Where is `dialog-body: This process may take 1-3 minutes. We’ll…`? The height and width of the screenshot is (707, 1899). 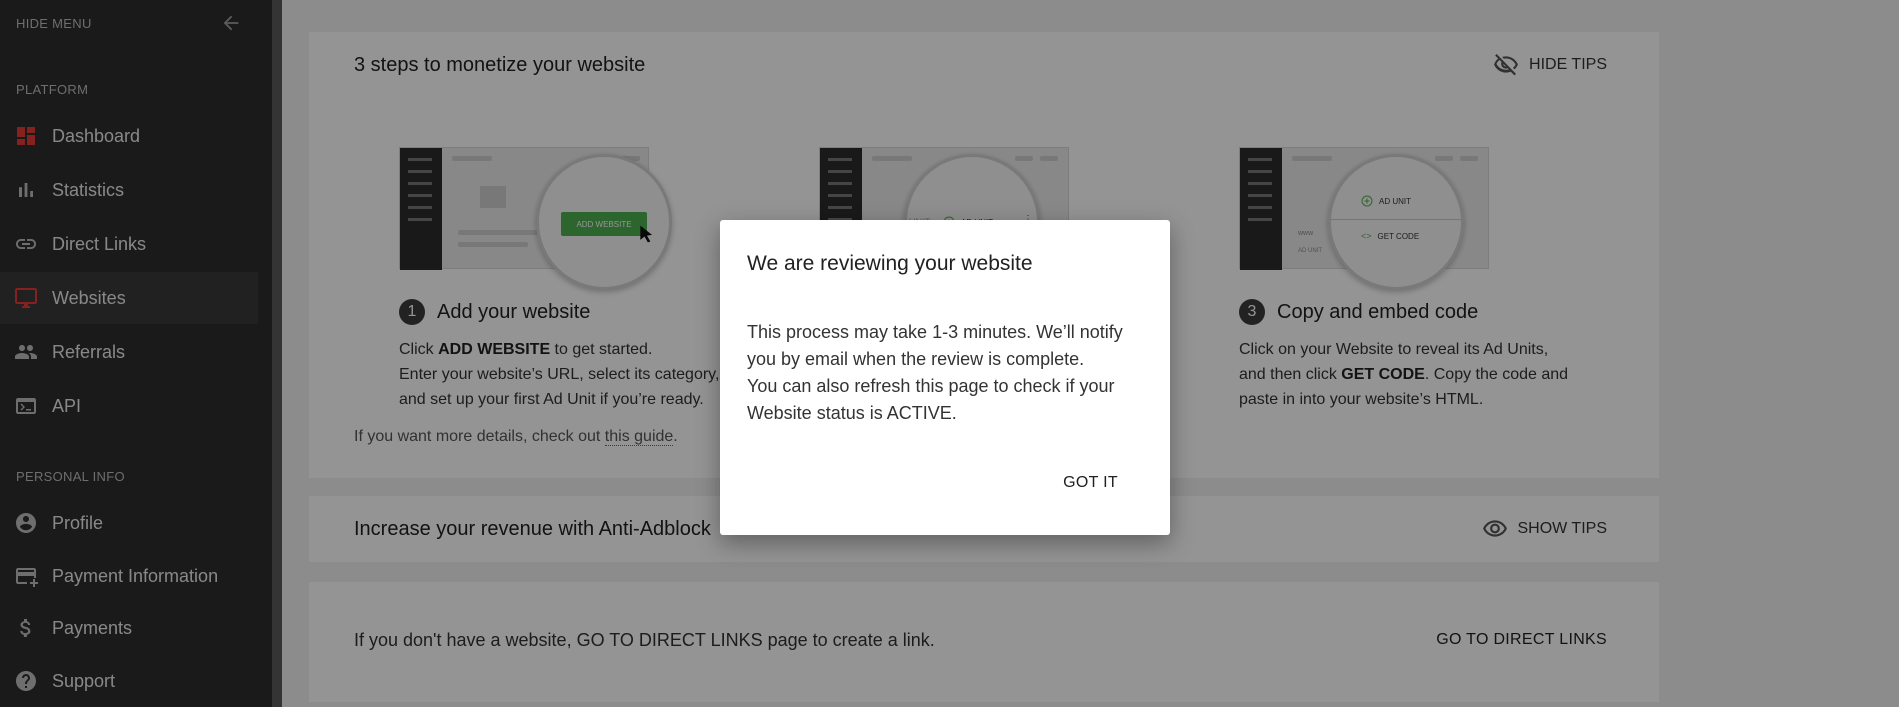
dialog-body: This process may take 1-3 minutes. We’ll… is located at coordinates (935, 372).